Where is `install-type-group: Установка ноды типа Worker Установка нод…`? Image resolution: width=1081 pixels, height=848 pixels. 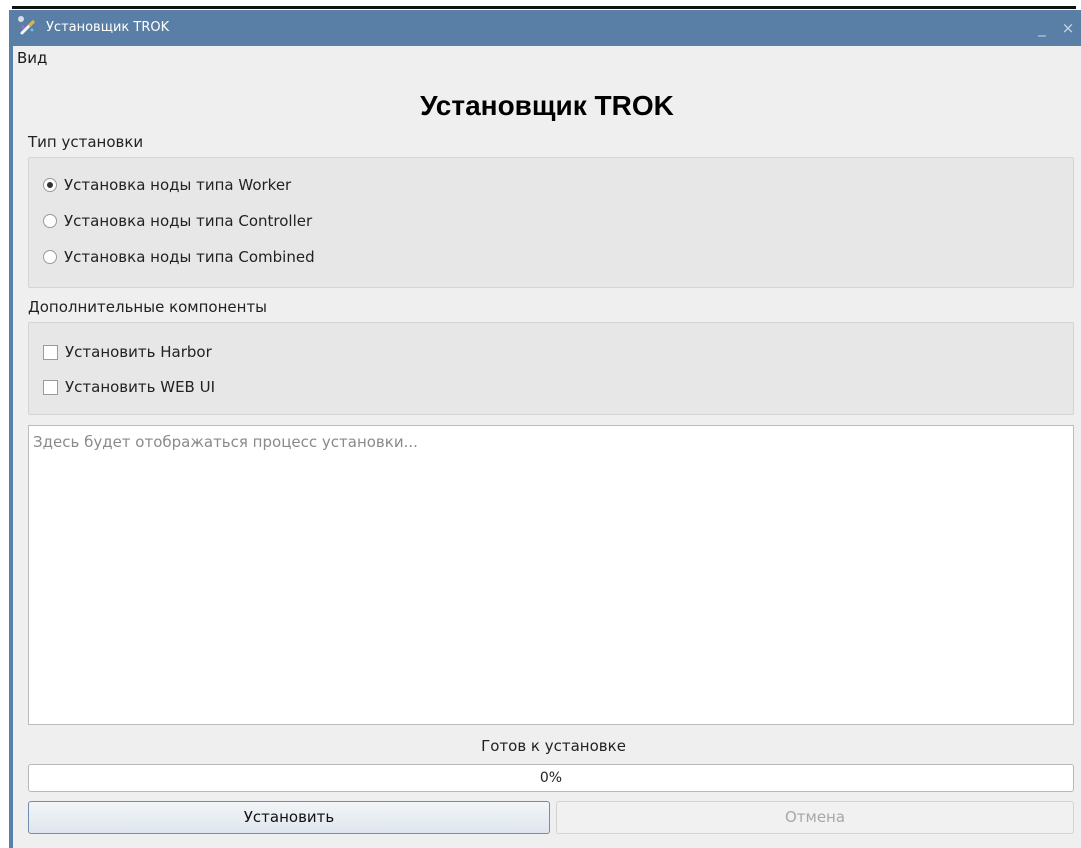 install-type-group: Установка ноды типа Worker Установка нод… is located at coordinates (551, 222).